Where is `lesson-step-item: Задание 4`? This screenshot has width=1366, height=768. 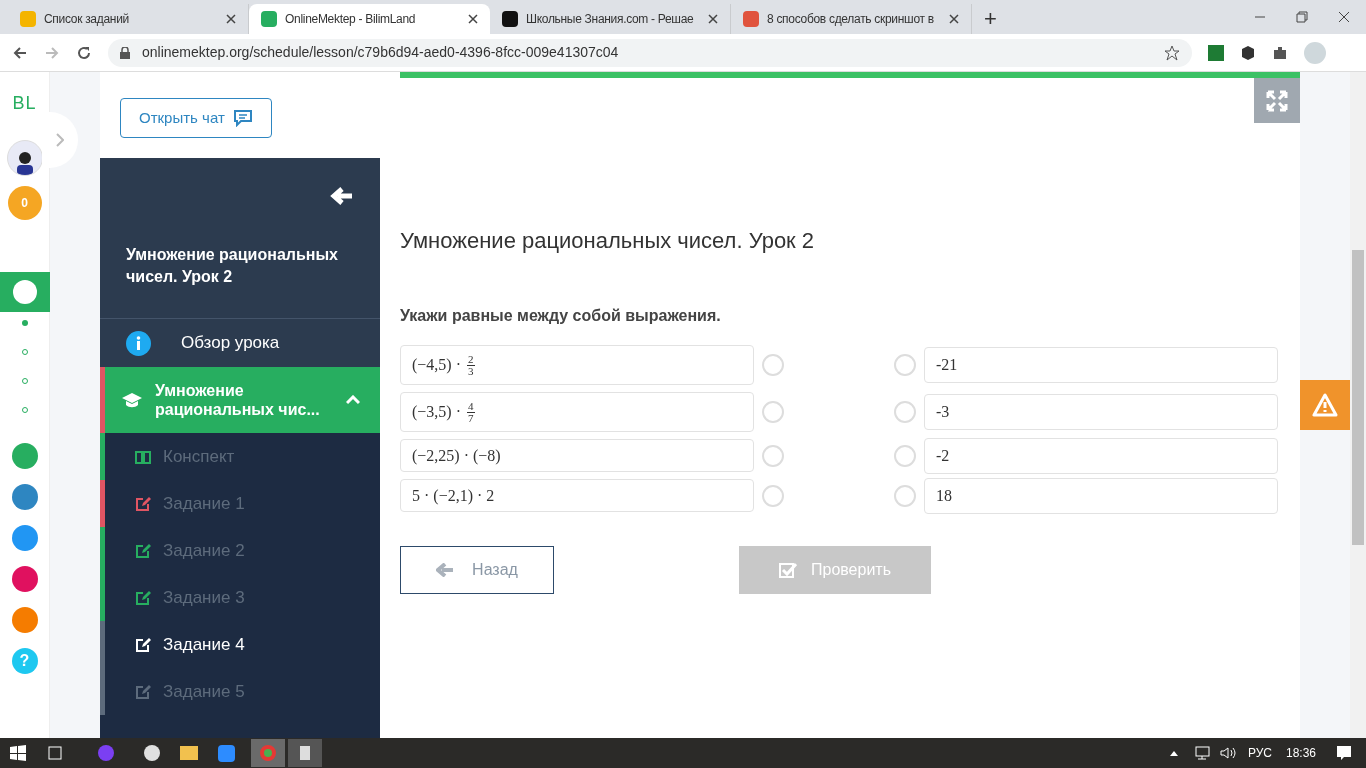
lesson-step-item: Задание 4 is located at coordinates (242, 644).